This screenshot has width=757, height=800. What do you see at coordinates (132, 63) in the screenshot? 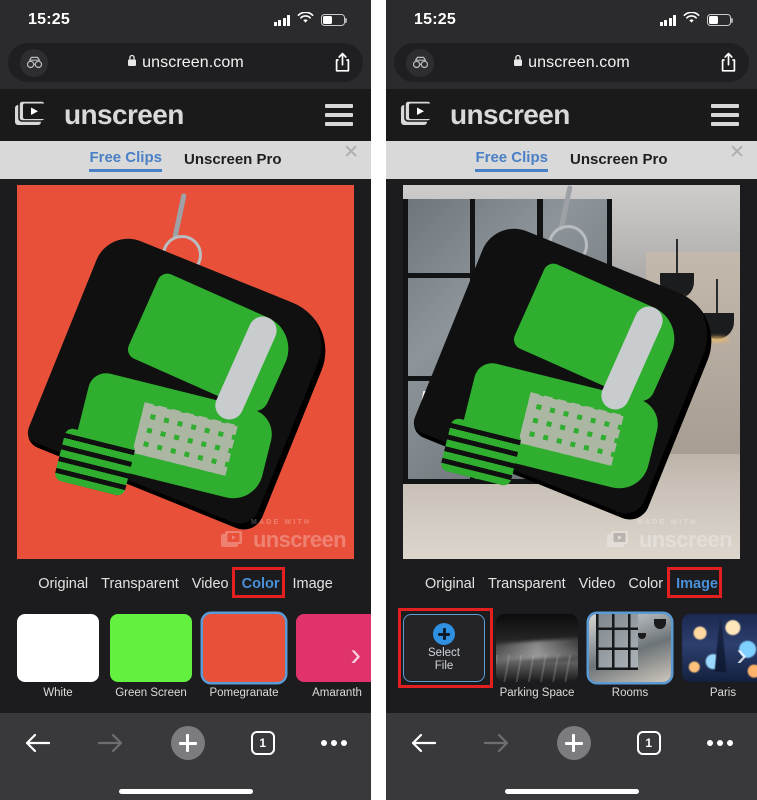
I see `lock-icon` at bounding box center [132, 63].